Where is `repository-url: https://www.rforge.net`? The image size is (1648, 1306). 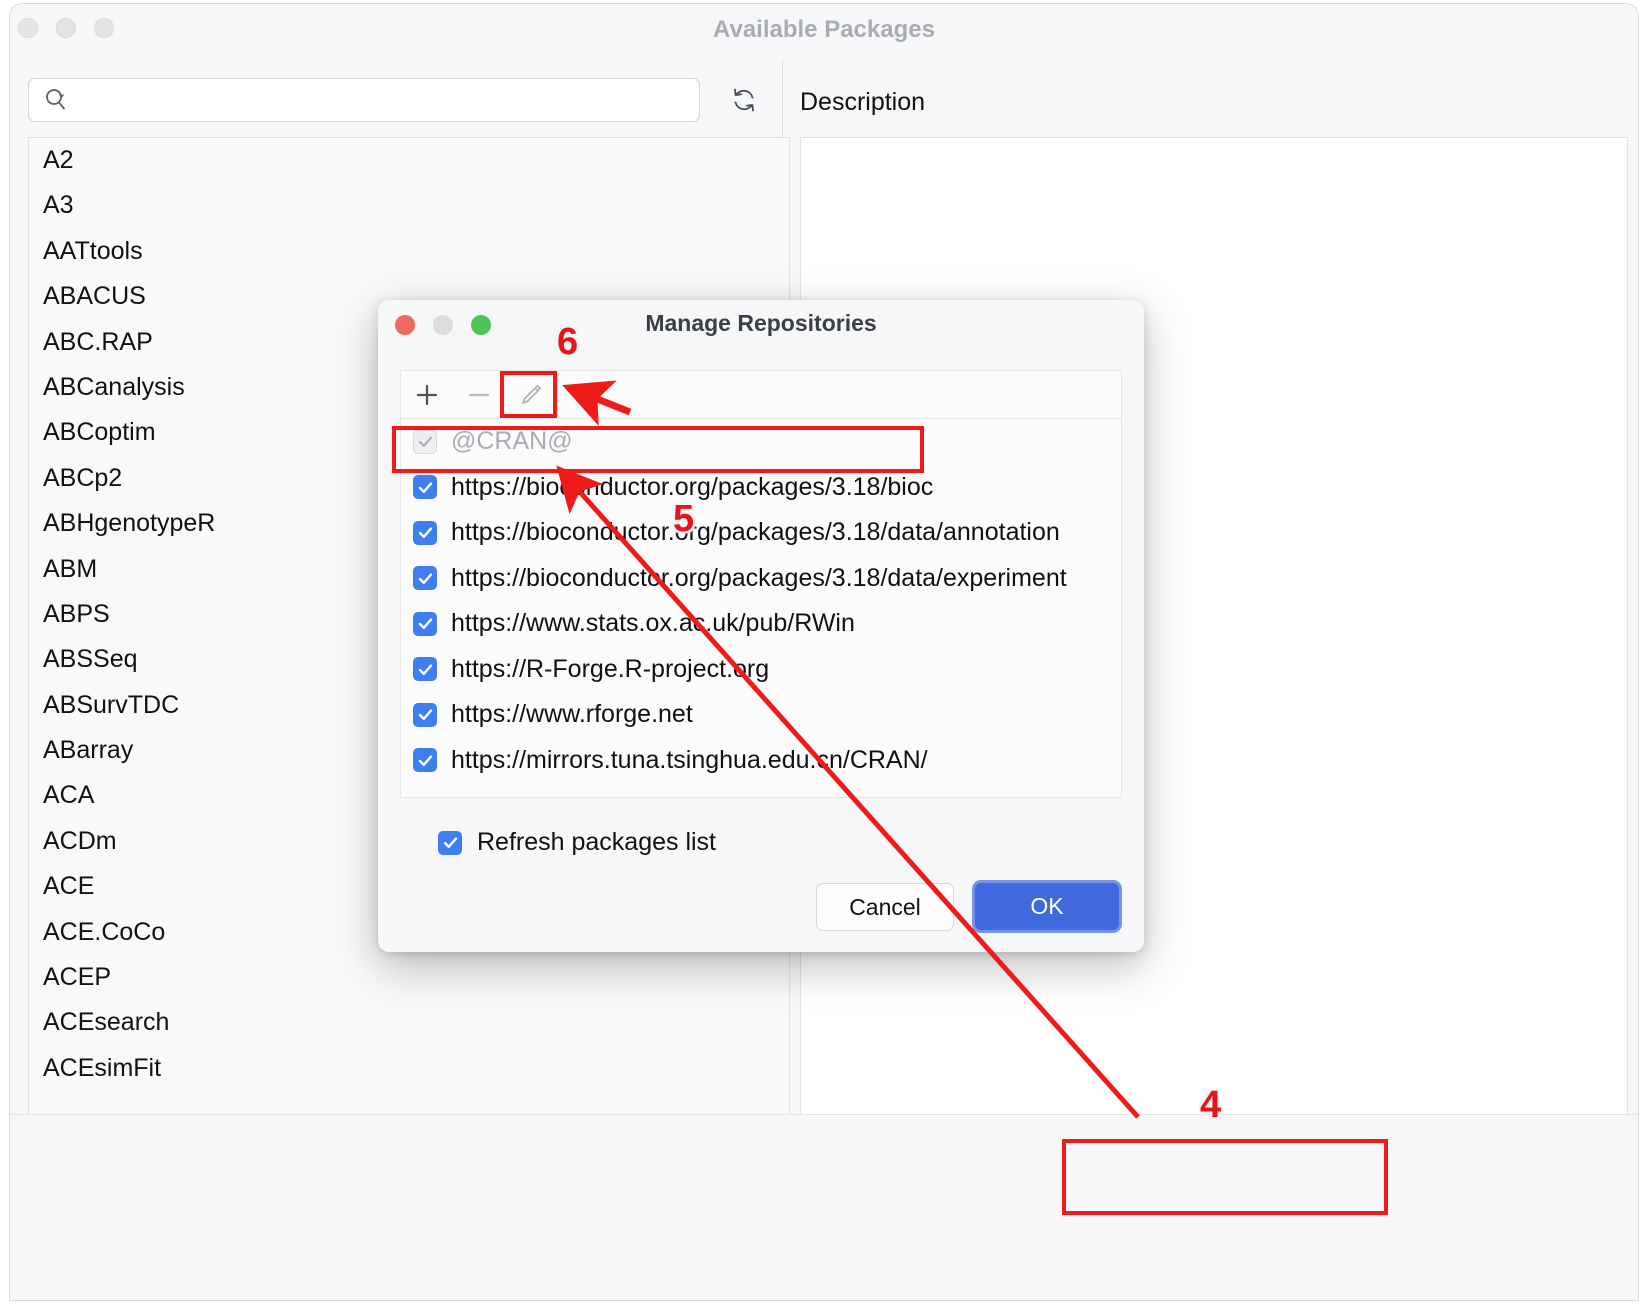
repository-url: https://www.rforge.net is located at coordinates (572, 714).